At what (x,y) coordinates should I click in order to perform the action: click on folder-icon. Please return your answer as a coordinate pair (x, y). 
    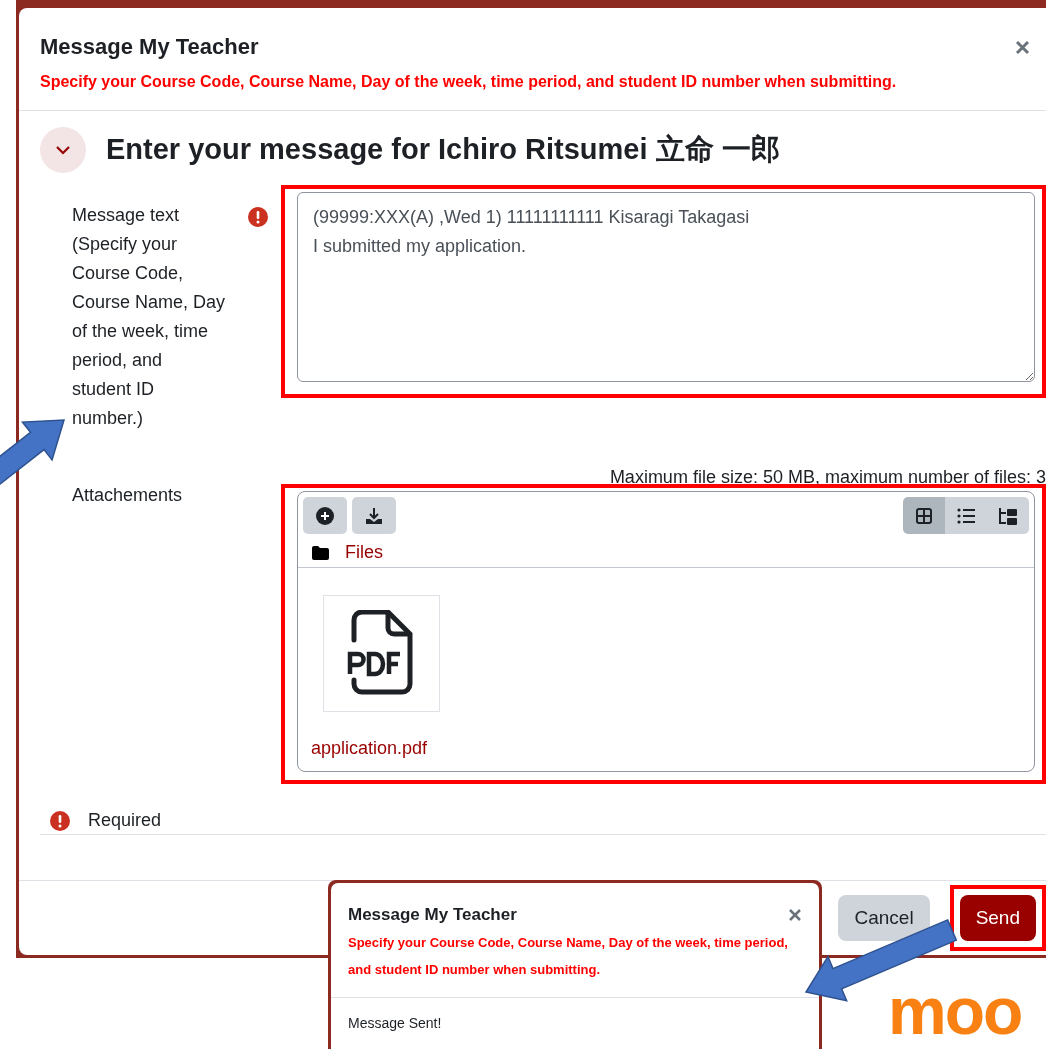
    Looking at the image, I should click on (320, 552).